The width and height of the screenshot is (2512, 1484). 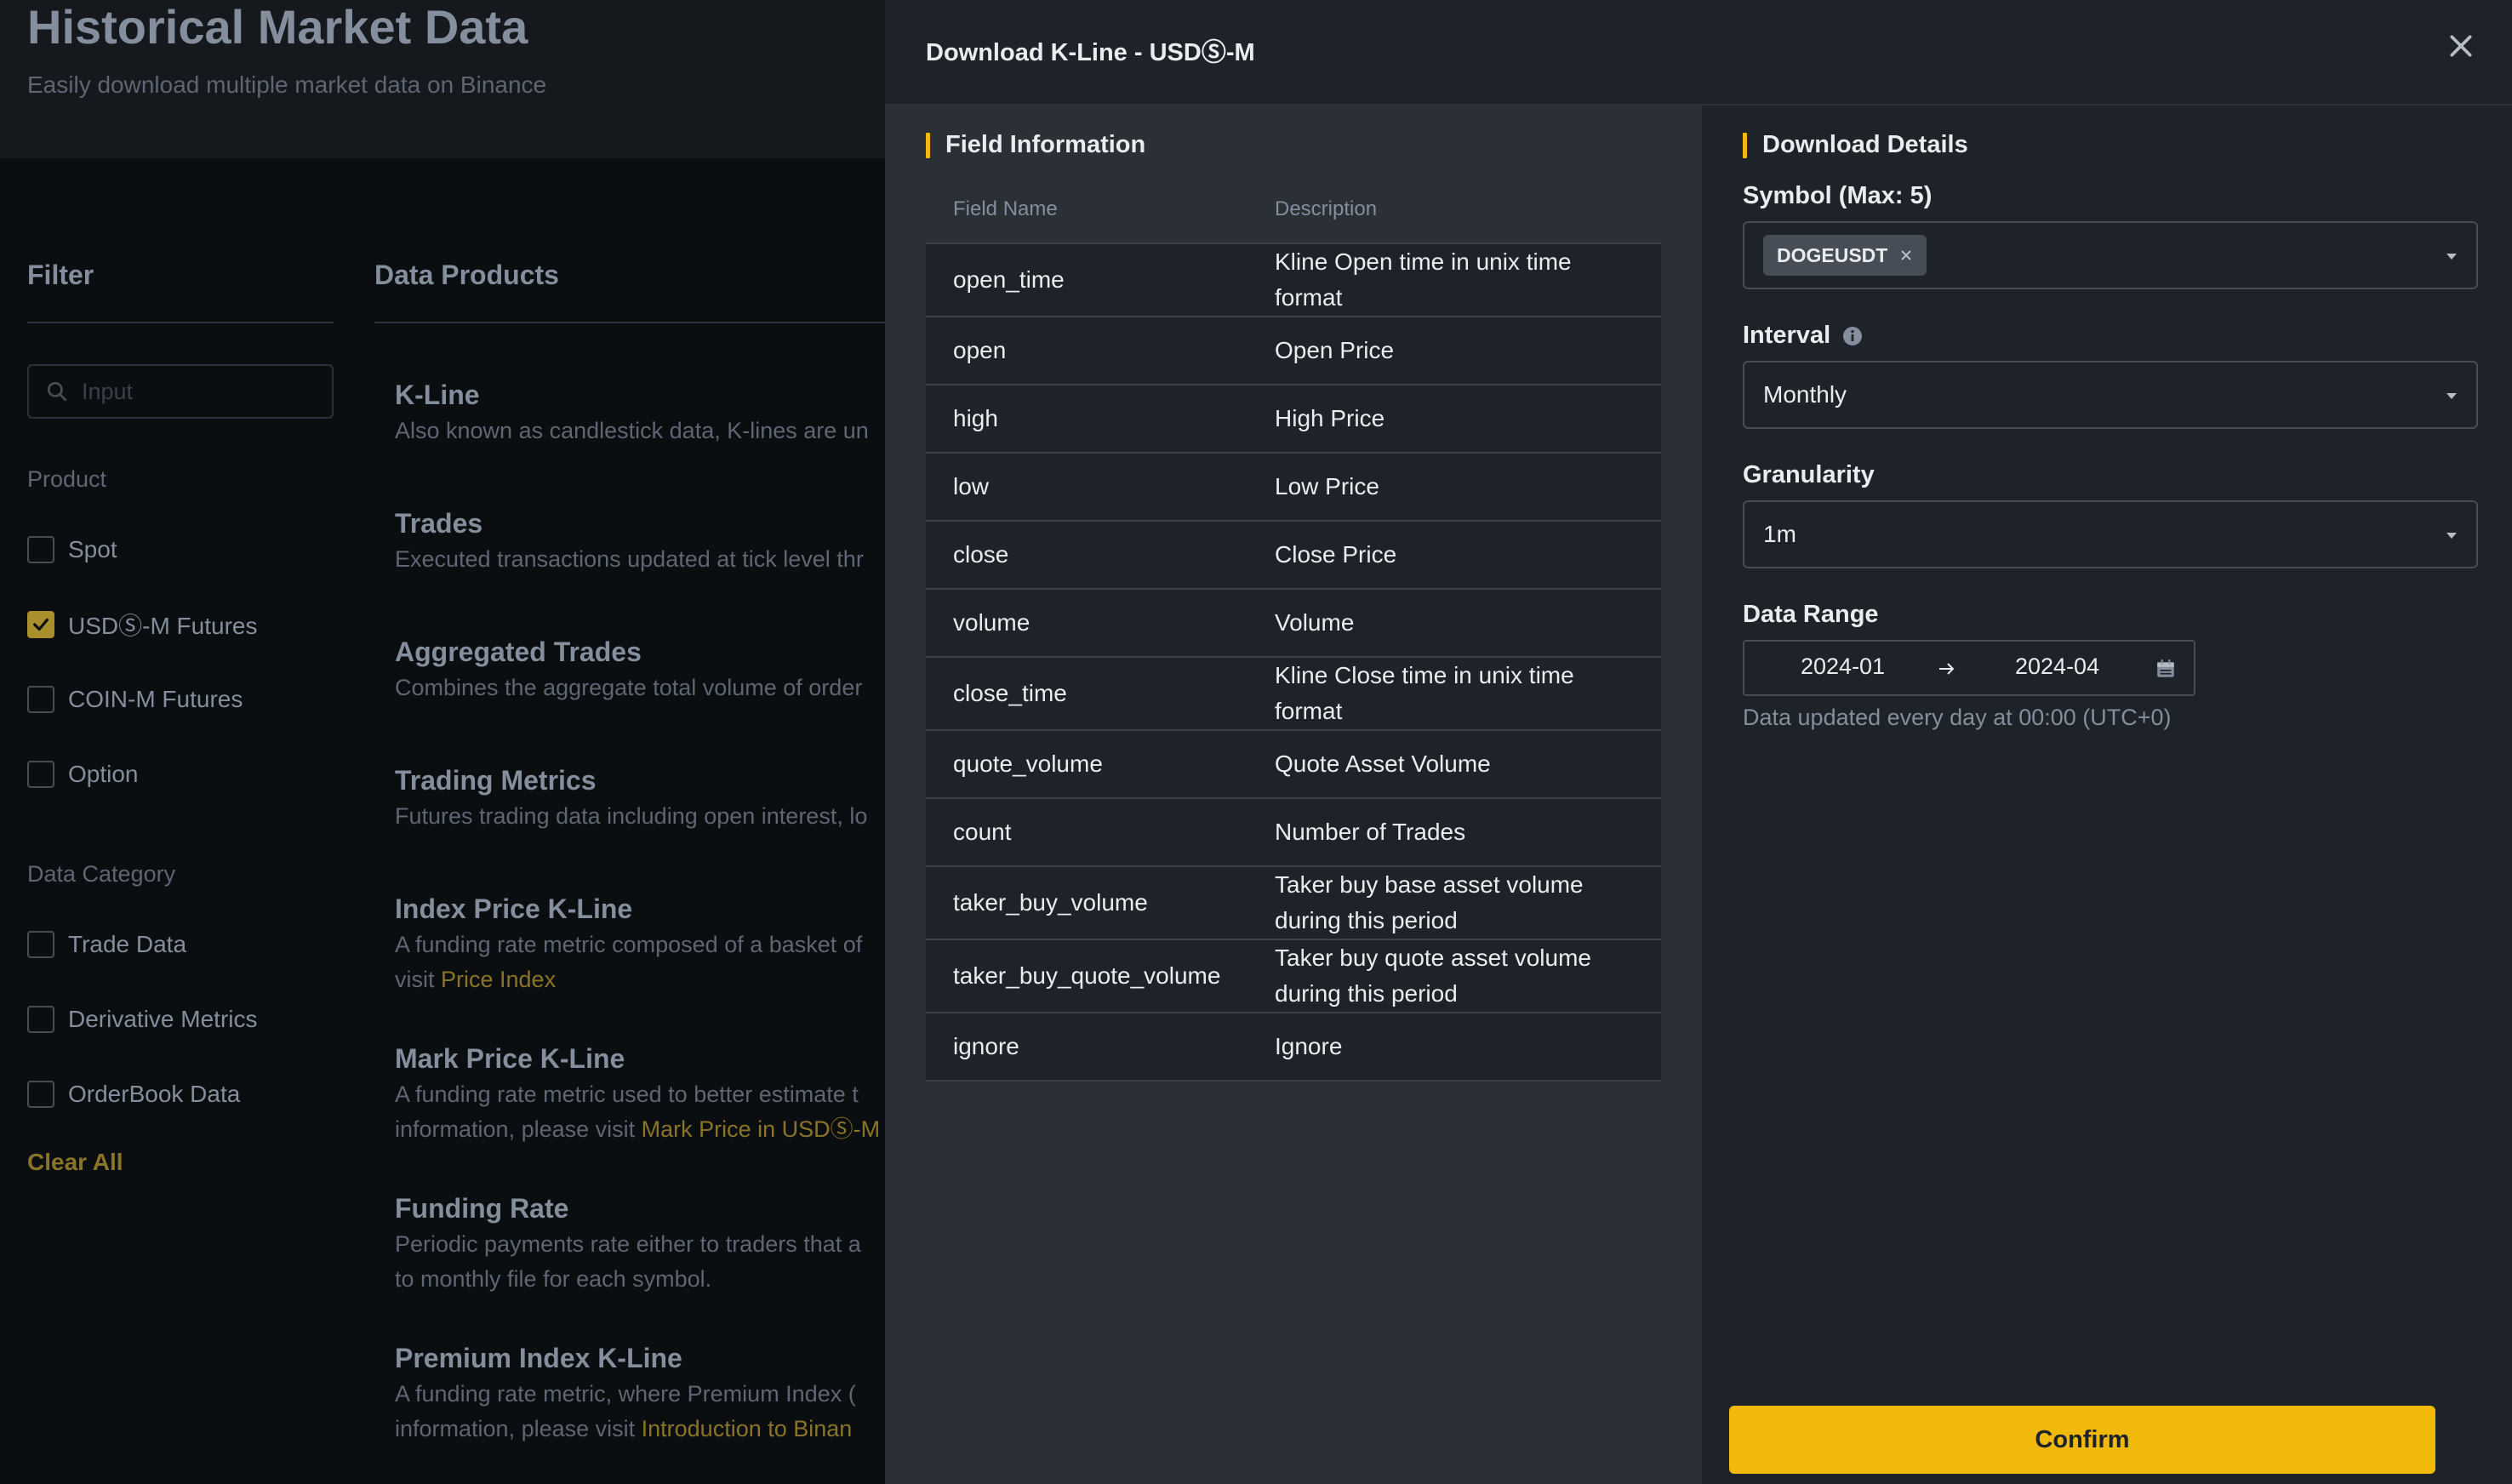 What do you see at coordinates (1809, 475) in the screenshot?
I see `granularity-label: Granularity` at bounding box center [1809, 475].